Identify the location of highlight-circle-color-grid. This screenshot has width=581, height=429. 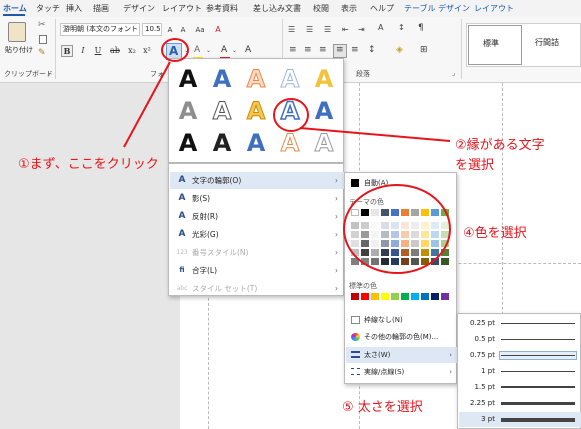
(397, 229).